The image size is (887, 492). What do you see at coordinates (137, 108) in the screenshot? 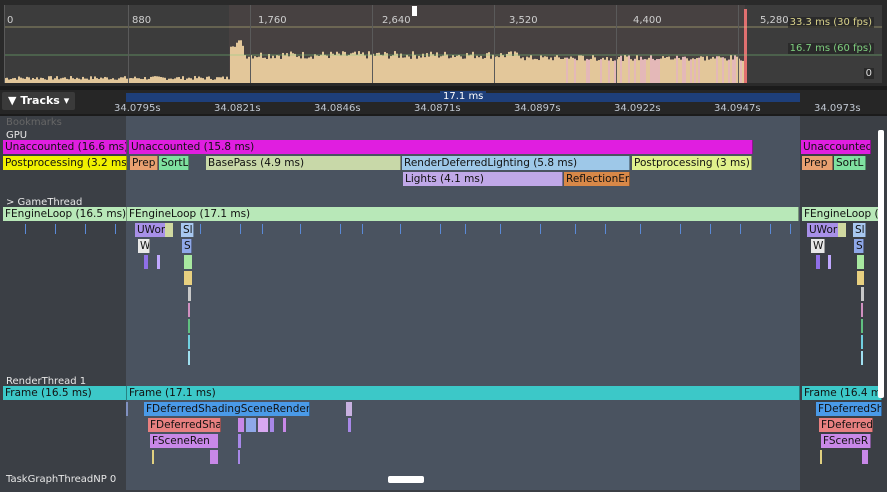
I see `ruler-label: 34.0795s` at bounding box center [137, 108].